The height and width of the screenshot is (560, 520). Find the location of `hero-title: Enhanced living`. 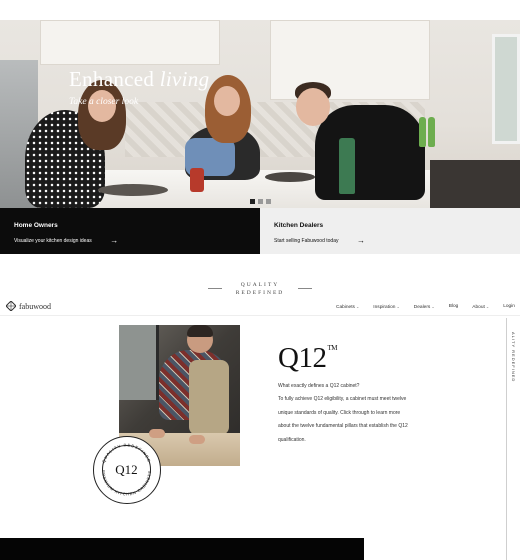

hero-title: Enhanced living is located at coordinates (139, 79).